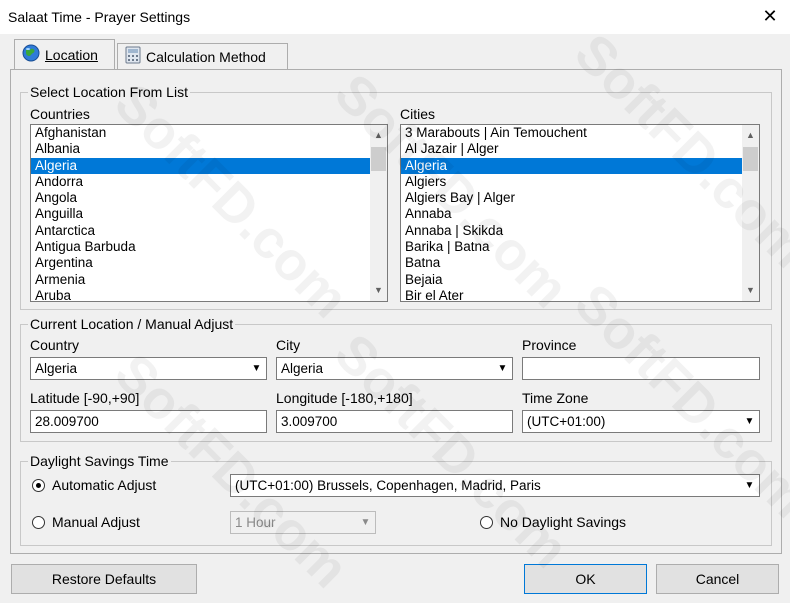  What do you see at coordinates (132, 324) in the screenshot?
I see `current-location-legend: Current Location / Manual Adjust` at bounding box center [132, 324].